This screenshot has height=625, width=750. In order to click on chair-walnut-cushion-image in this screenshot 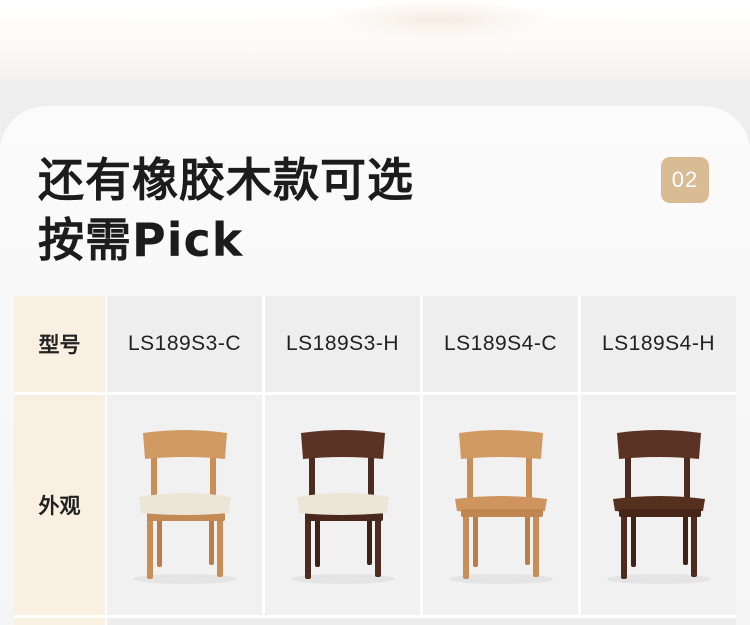, I will do `click(342, 507)`.